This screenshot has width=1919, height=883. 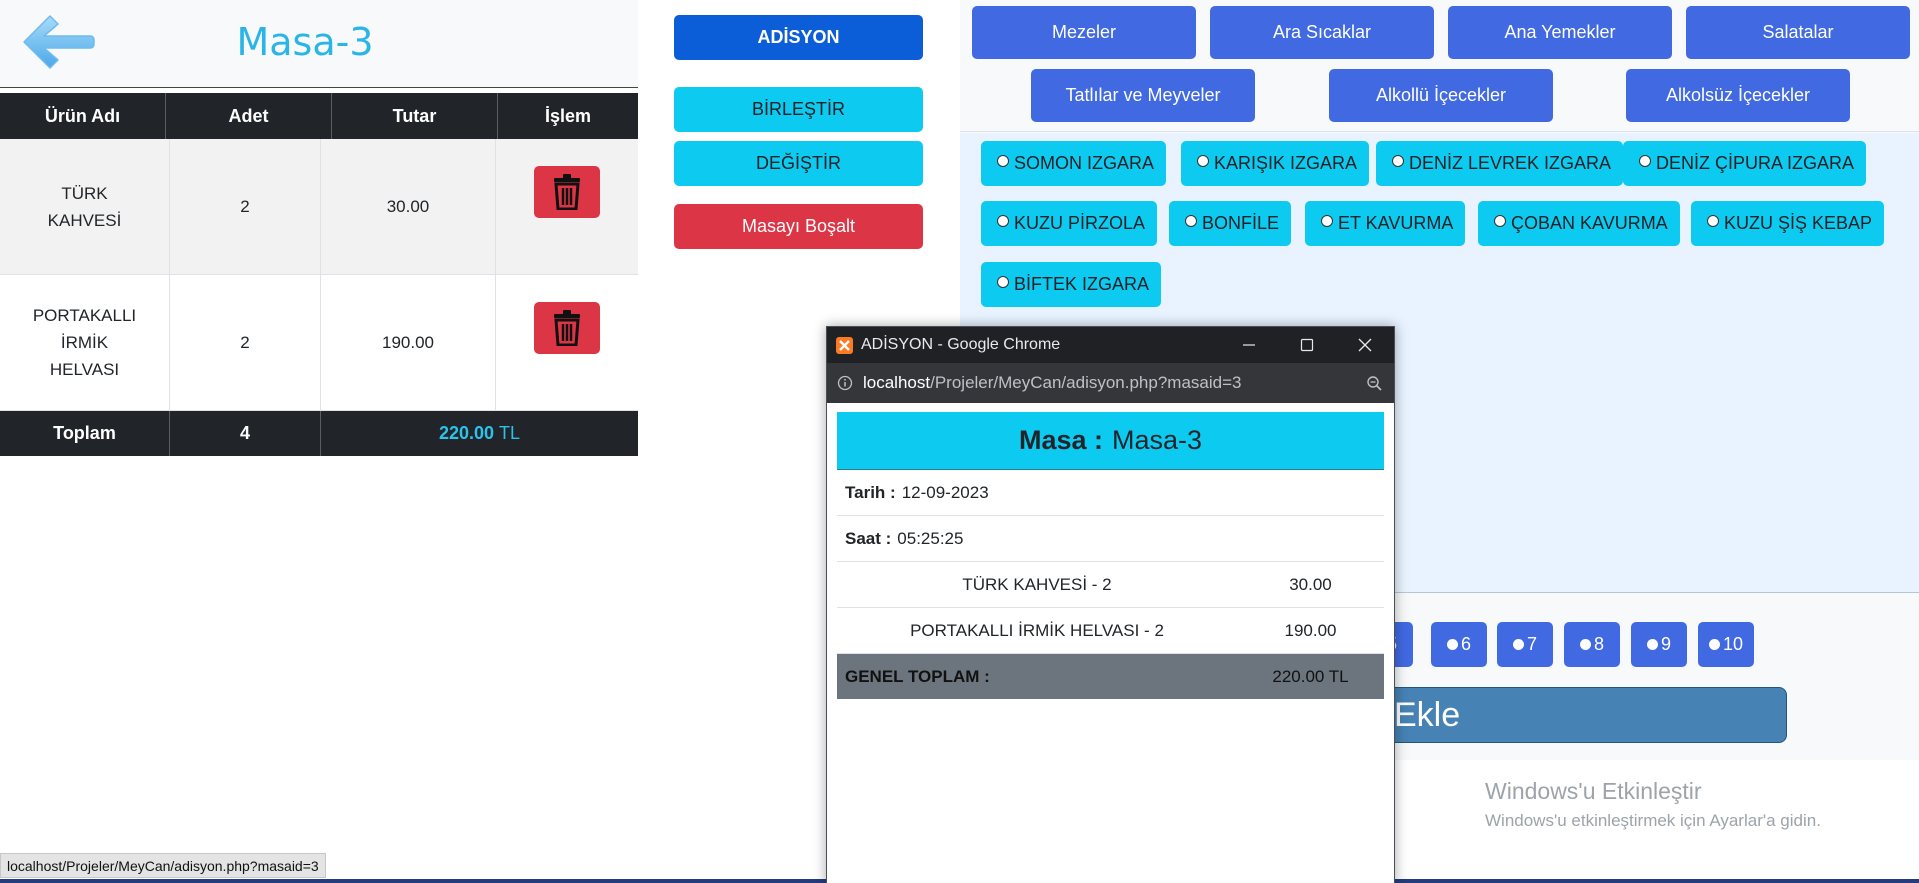 I want to click on xampp-icon, so click(x=844, y=345).